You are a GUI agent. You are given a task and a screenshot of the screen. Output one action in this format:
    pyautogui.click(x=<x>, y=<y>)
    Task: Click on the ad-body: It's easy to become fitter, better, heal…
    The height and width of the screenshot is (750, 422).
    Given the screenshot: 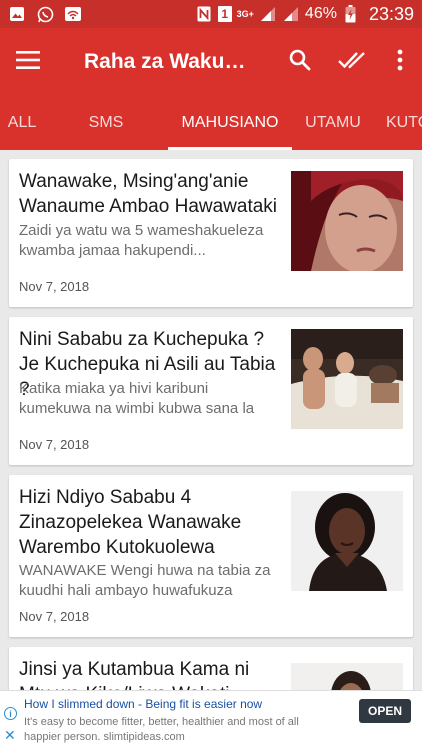 What is the action you would take?
    pyautogui.click(x=161, y=729)
    